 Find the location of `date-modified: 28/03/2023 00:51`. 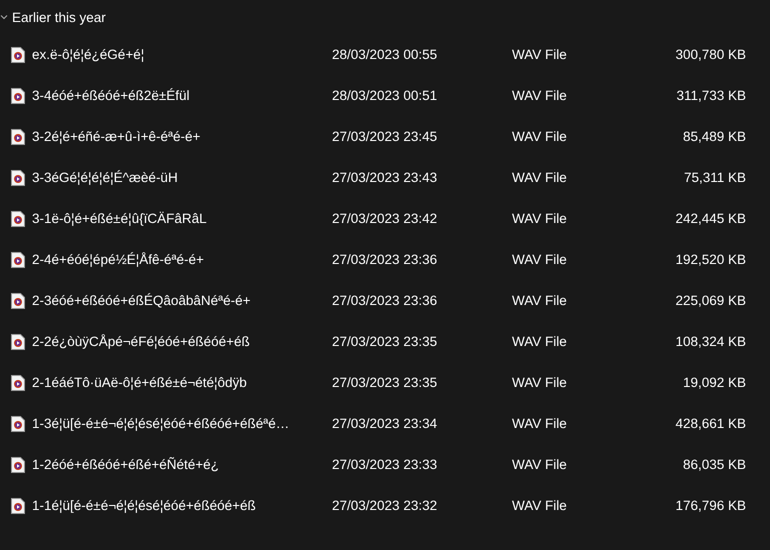

date-modified: 28/03/2023 00:51 is located at coordinates (385, 95).